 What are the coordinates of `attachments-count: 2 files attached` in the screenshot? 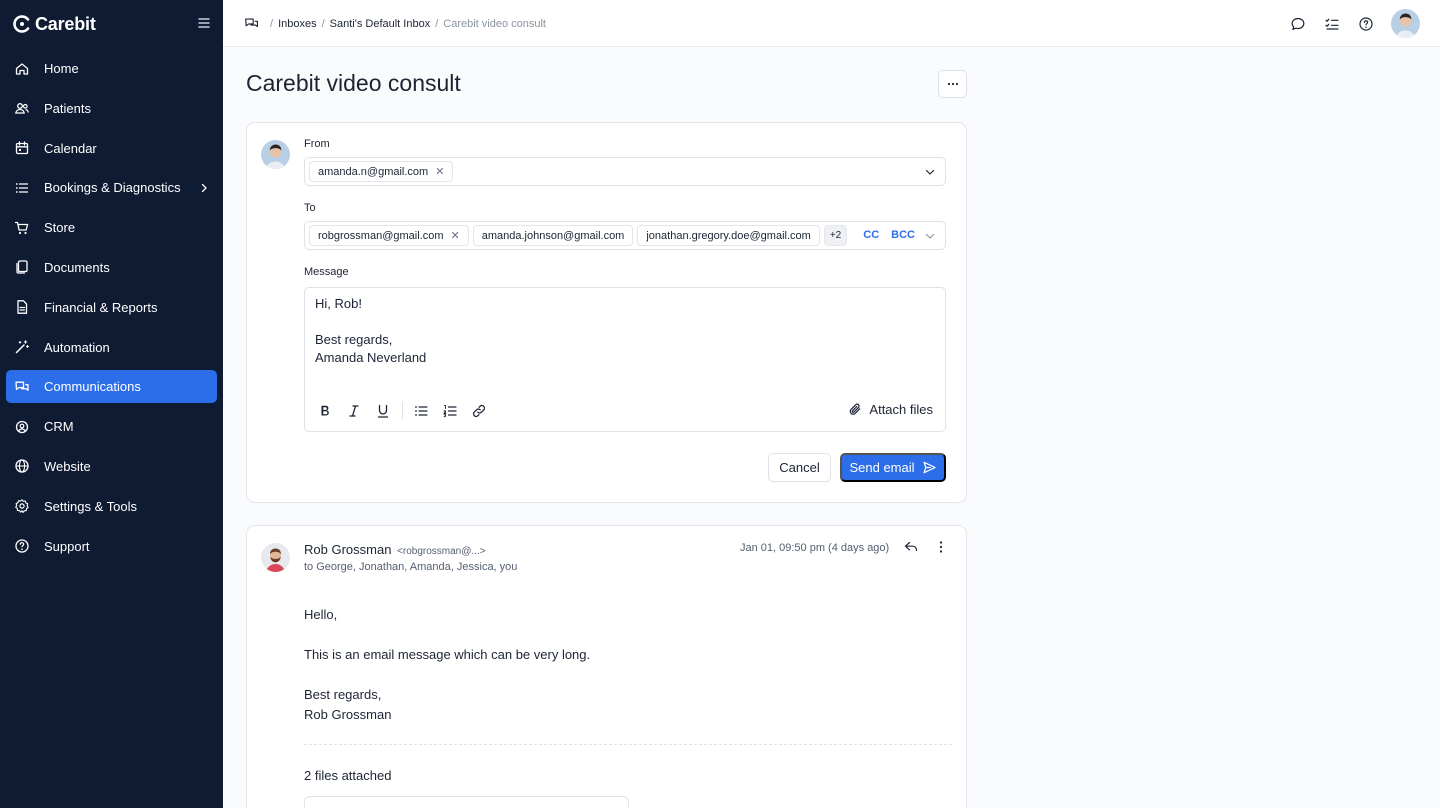 It's located at (348, 775).